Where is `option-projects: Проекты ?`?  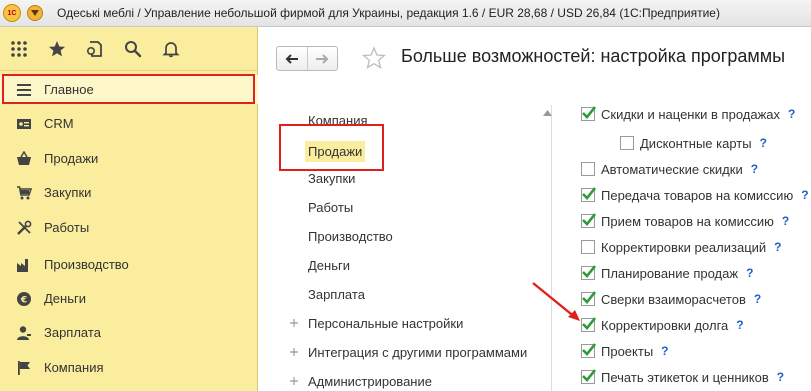 option-projects: Проекты ? is located at coordinates (625, 351).